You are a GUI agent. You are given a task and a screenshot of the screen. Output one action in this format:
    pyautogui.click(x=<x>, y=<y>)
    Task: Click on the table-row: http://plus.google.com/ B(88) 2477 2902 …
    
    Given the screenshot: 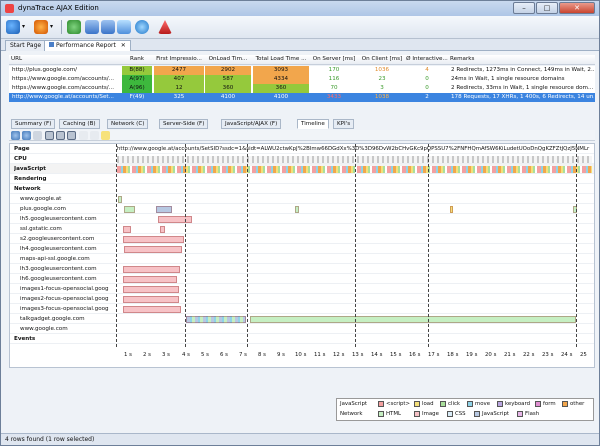 What is the action you would take?
    pyautogui.click(x=302, y=70)
    